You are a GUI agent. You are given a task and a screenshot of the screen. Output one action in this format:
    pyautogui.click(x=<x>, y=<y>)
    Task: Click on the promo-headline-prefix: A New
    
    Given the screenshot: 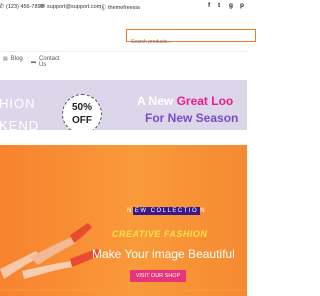 What is the action you would take?
    pyautogui.click(x=157, y=101)
    